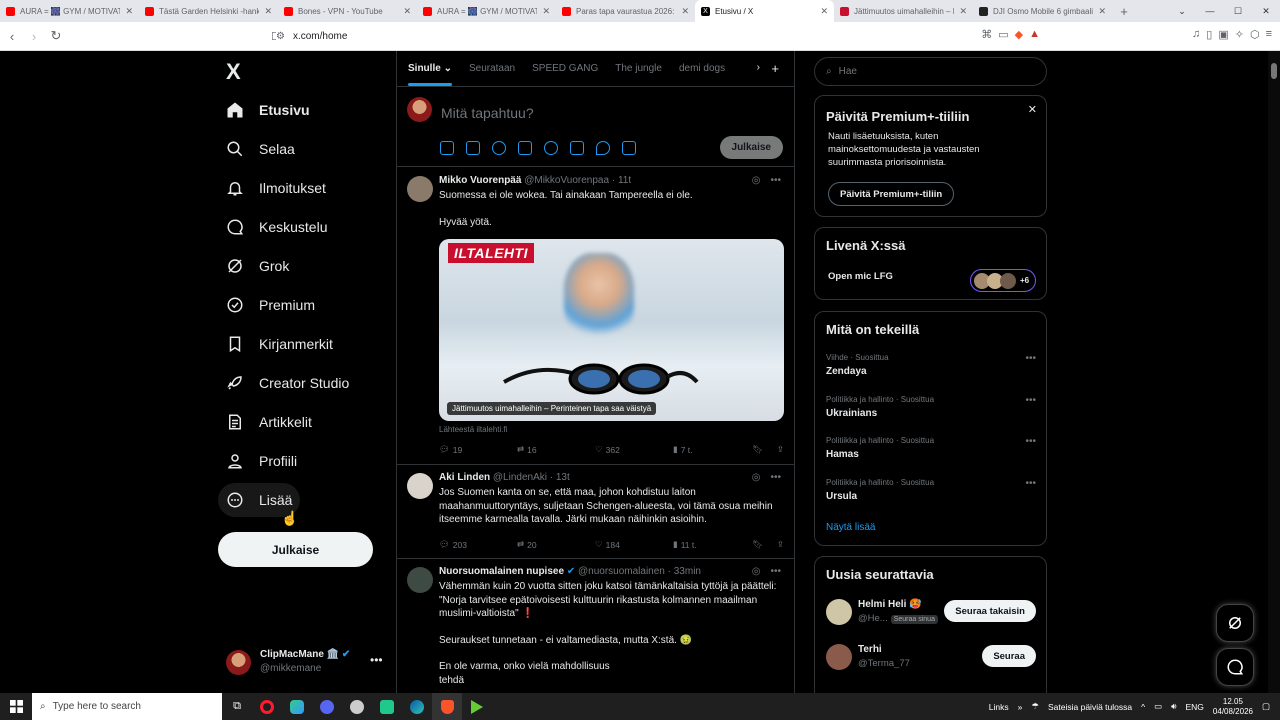 The width and height of the screenshot is (1280, 720). I want to click on opera-icon, so click(267, 706).